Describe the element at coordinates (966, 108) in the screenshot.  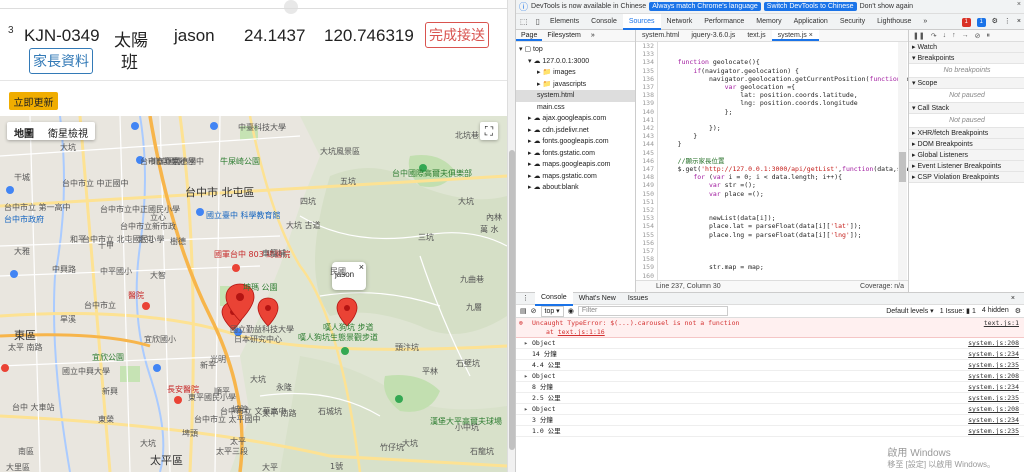
I see `debugger-section-header: ▾ Call Stack` at that location.